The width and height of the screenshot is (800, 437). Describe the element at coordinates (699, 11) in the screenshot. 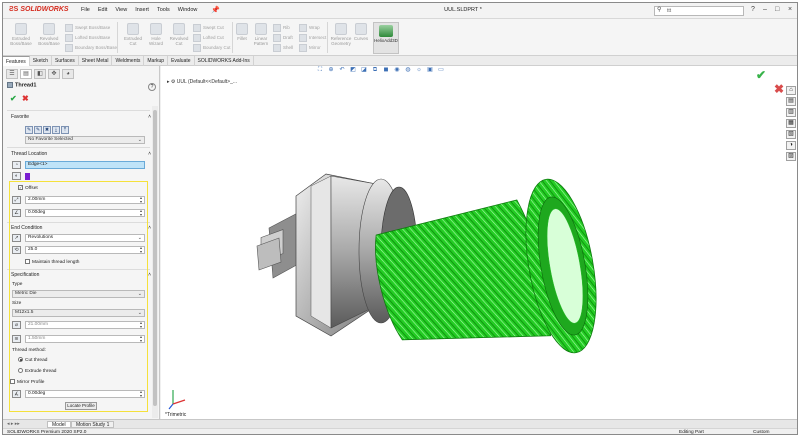

I see `search-input: ⚲ ttt` at that location.